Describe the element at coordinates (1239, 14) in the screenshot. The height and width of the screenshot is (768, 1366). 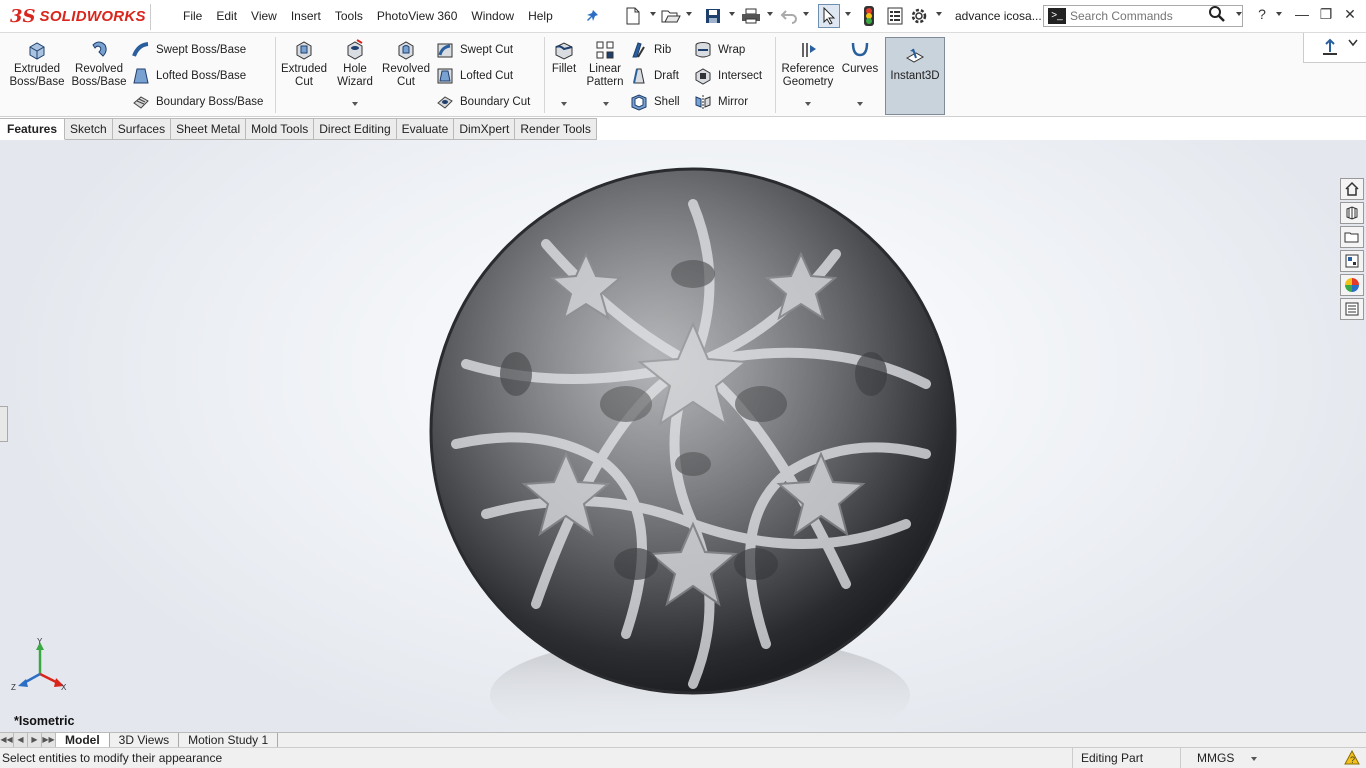
I see `search-dropdown-icon` at that location.